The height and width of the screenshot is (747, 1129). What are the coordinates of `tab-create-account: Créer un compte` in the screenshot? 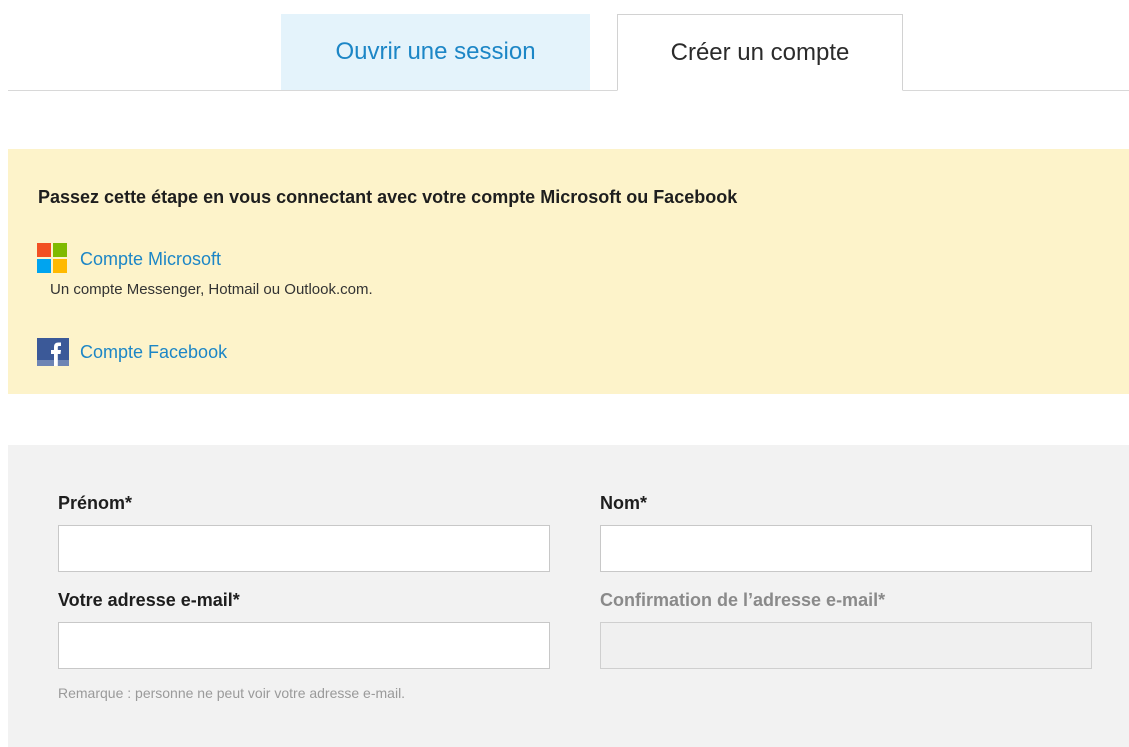 It's located at (760, 52).